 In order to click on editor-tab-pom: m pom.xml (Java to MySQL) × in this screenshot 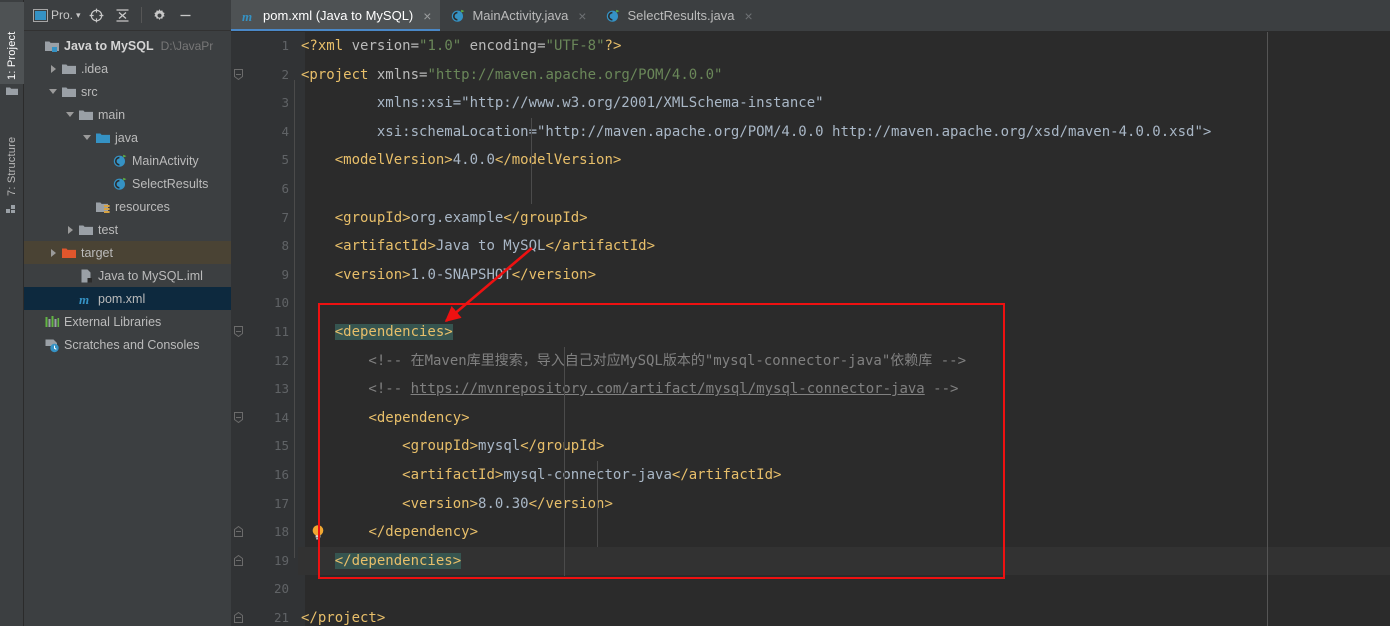, I will do `click(336, 15)`.